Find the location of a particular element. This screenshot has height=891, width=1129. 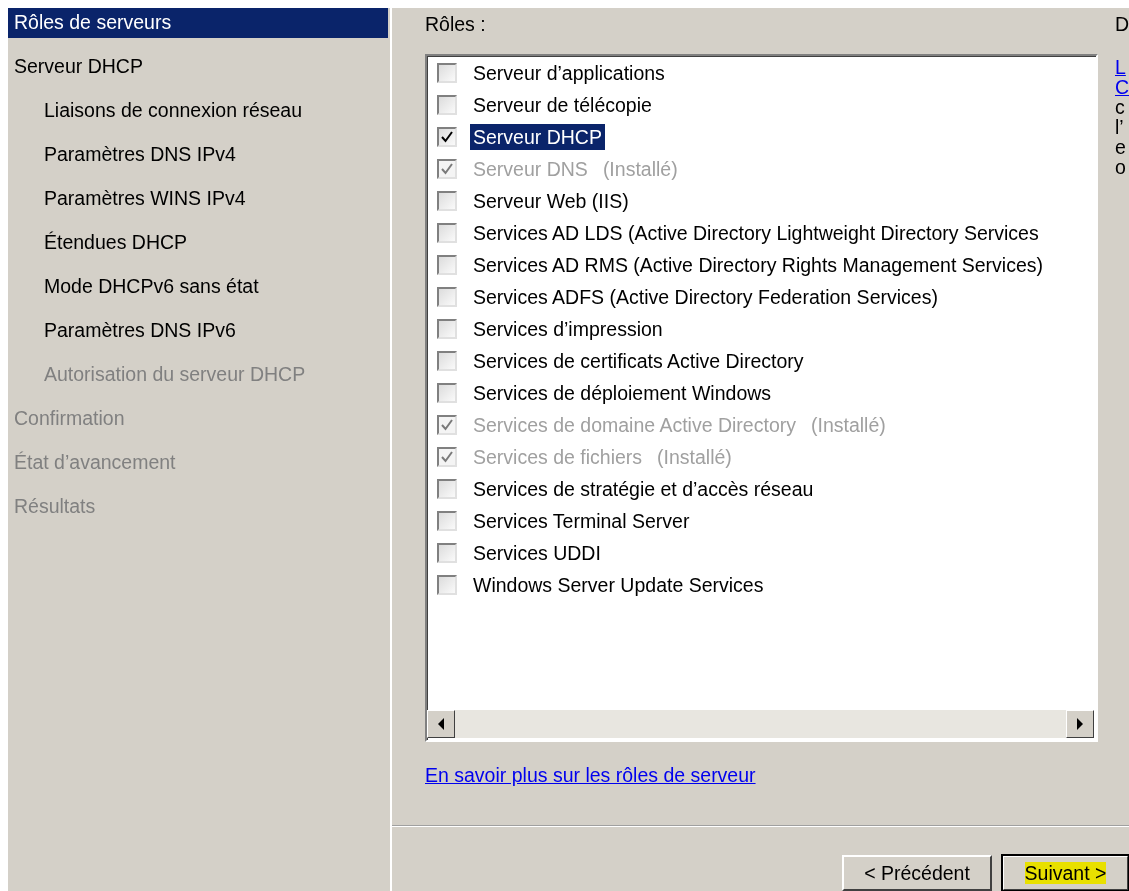

role-label: Windows Server Update Services is located at coordinates (618, 585).